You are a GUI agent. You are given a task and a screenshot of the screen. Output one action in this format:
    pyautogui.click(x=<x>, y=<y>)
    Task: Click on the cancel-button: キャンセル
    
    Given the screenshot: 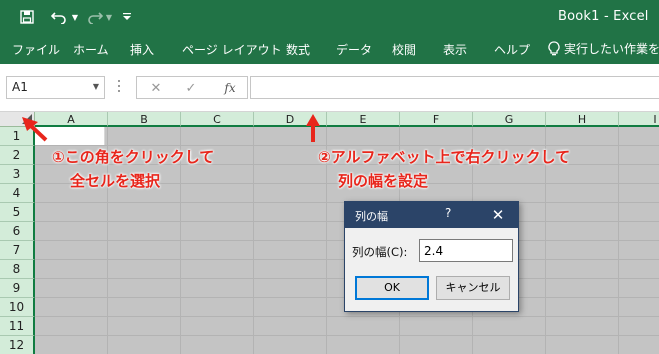 What is the action you would take?
    pyautogui.click(x=473, y=288)
    